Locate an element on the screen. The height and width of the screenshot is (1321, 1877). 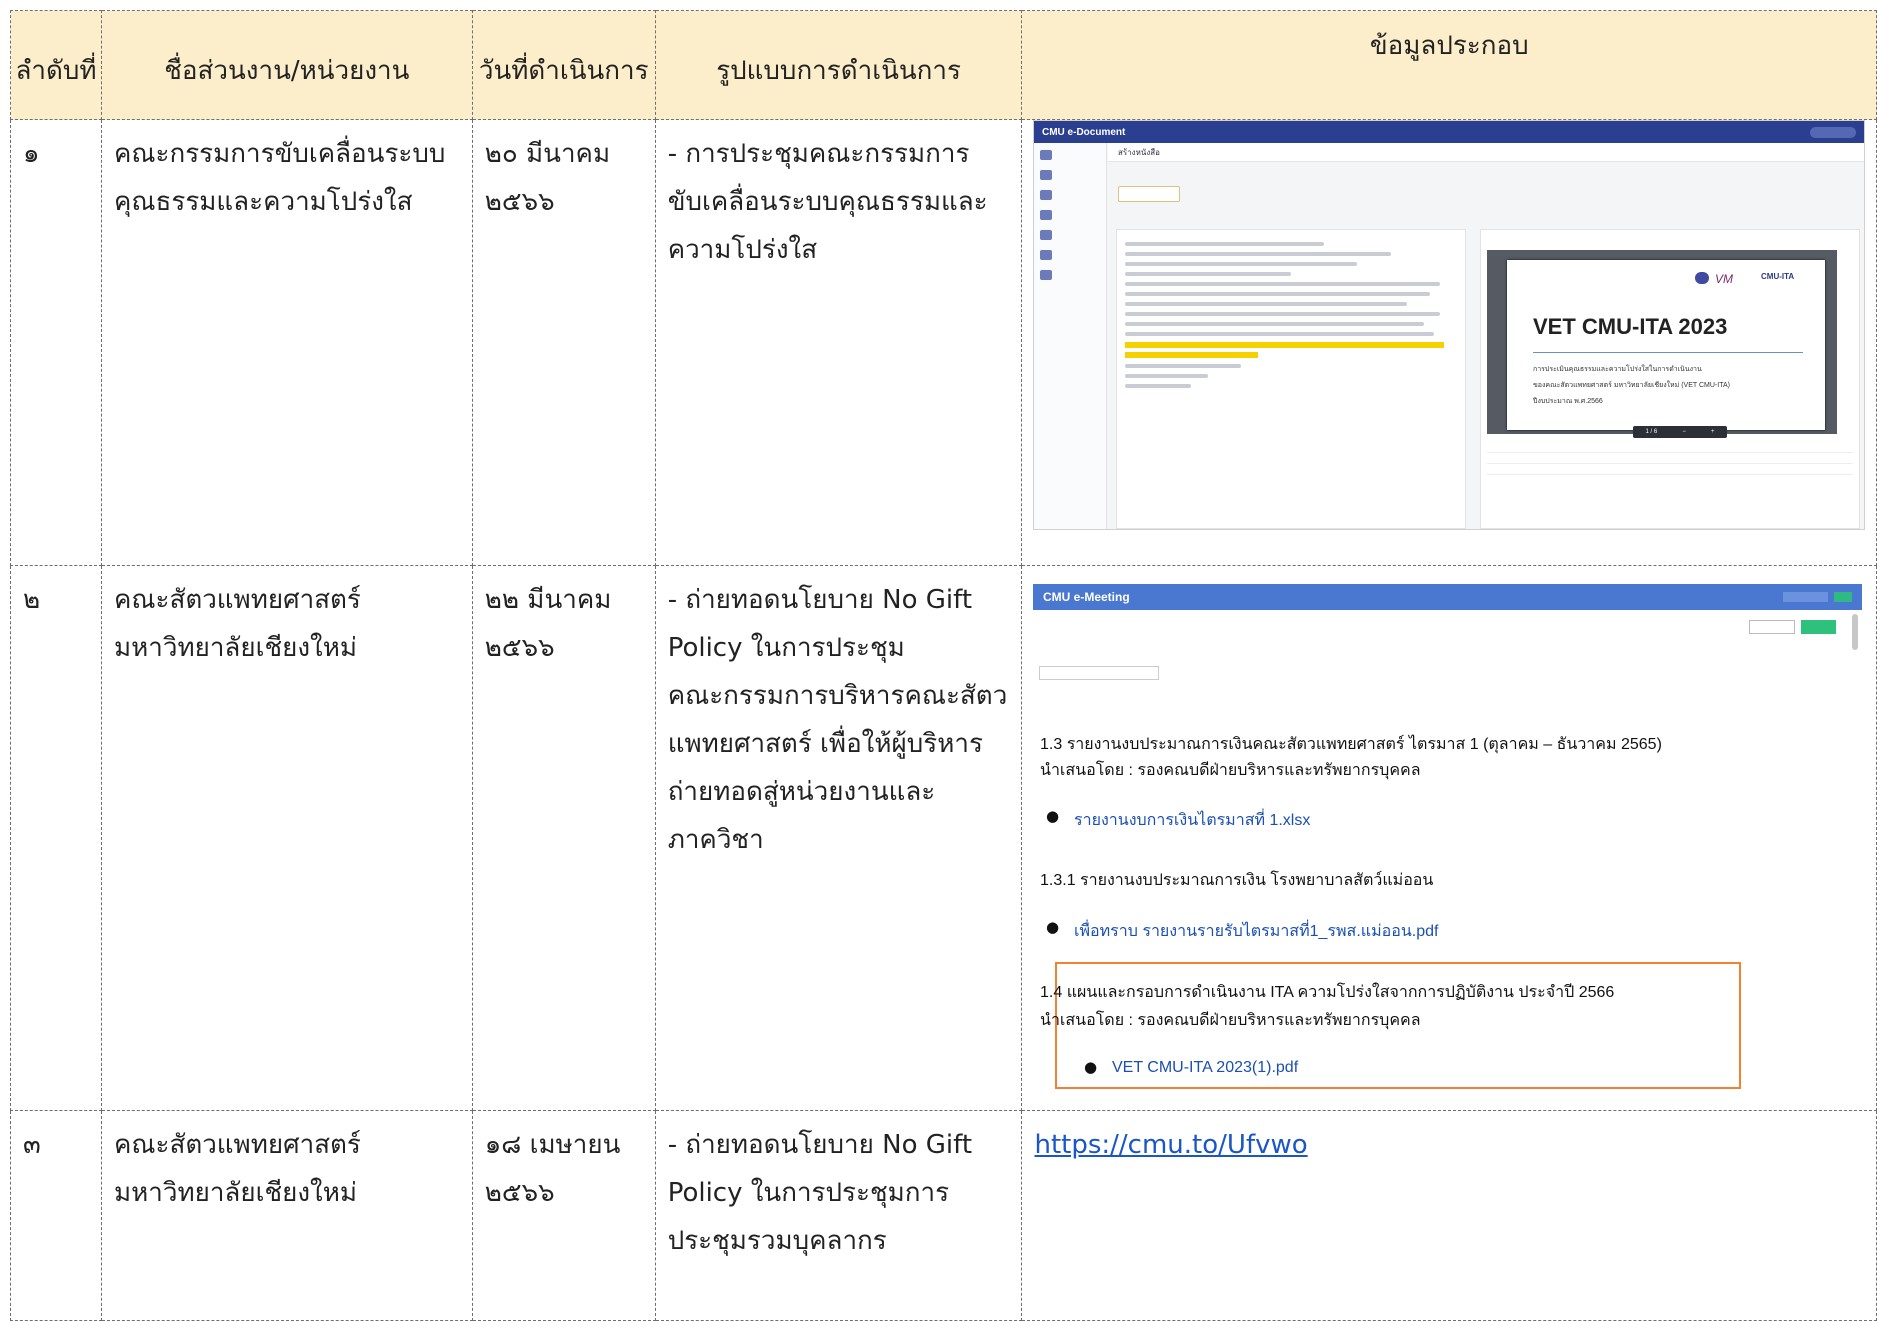
emeeting-topbar: CMU e-Meeting is located at coordinates (1447, 597).